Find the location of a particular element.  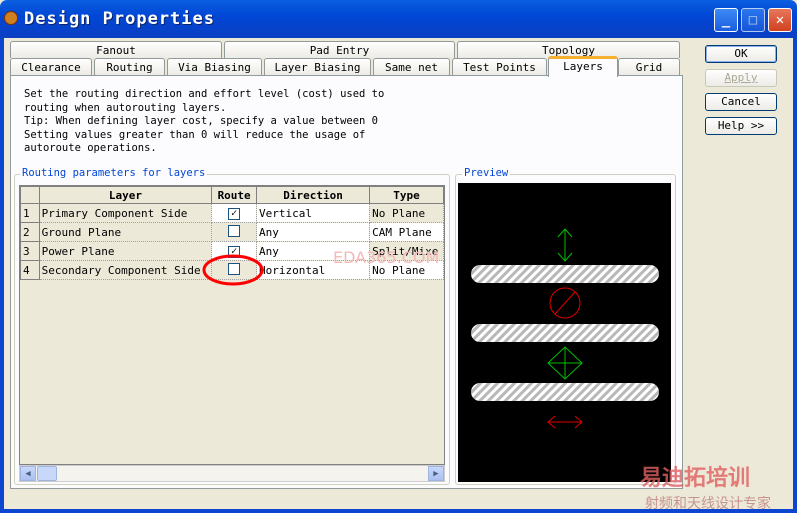

horizontal-scrollbar: ◀ ▶ is located at coordinates (232, 473).